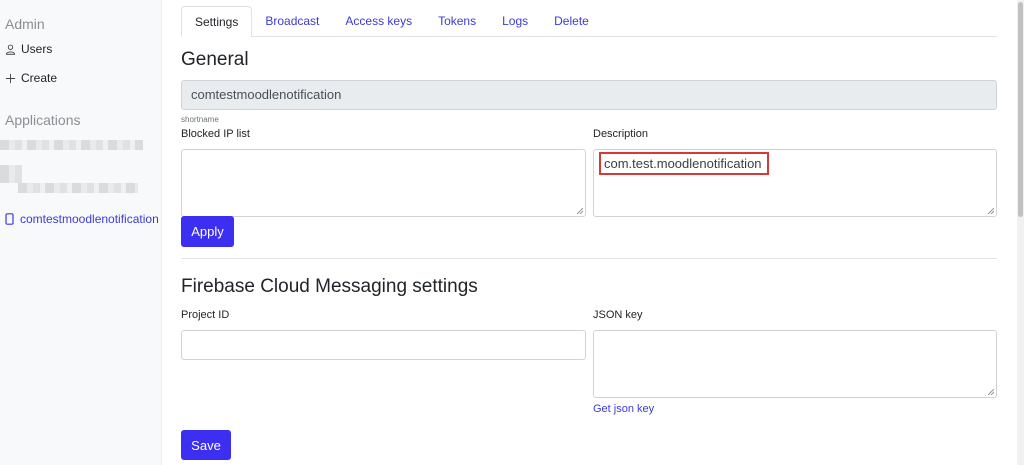 This screenshot has height=465, width=1024. Describe the element at coordinates (37, 49) in the screenshot. I see `sidebar-item-users-label: Users` at that location.